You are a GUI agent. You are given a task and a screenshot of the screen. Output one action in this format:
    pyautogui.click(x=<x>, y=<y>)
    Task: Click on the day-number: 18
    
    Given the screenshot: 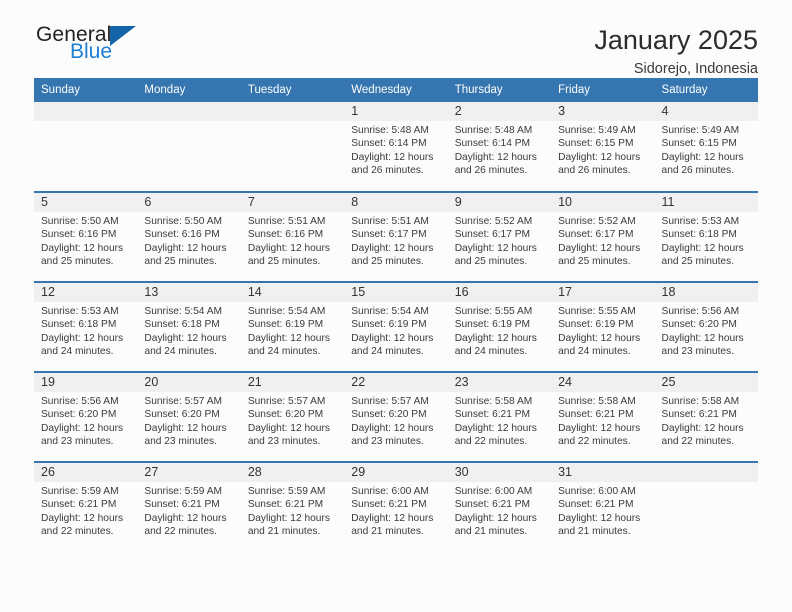 What is the action you would take?
    pyautogui.click(x=706, y=292)
    